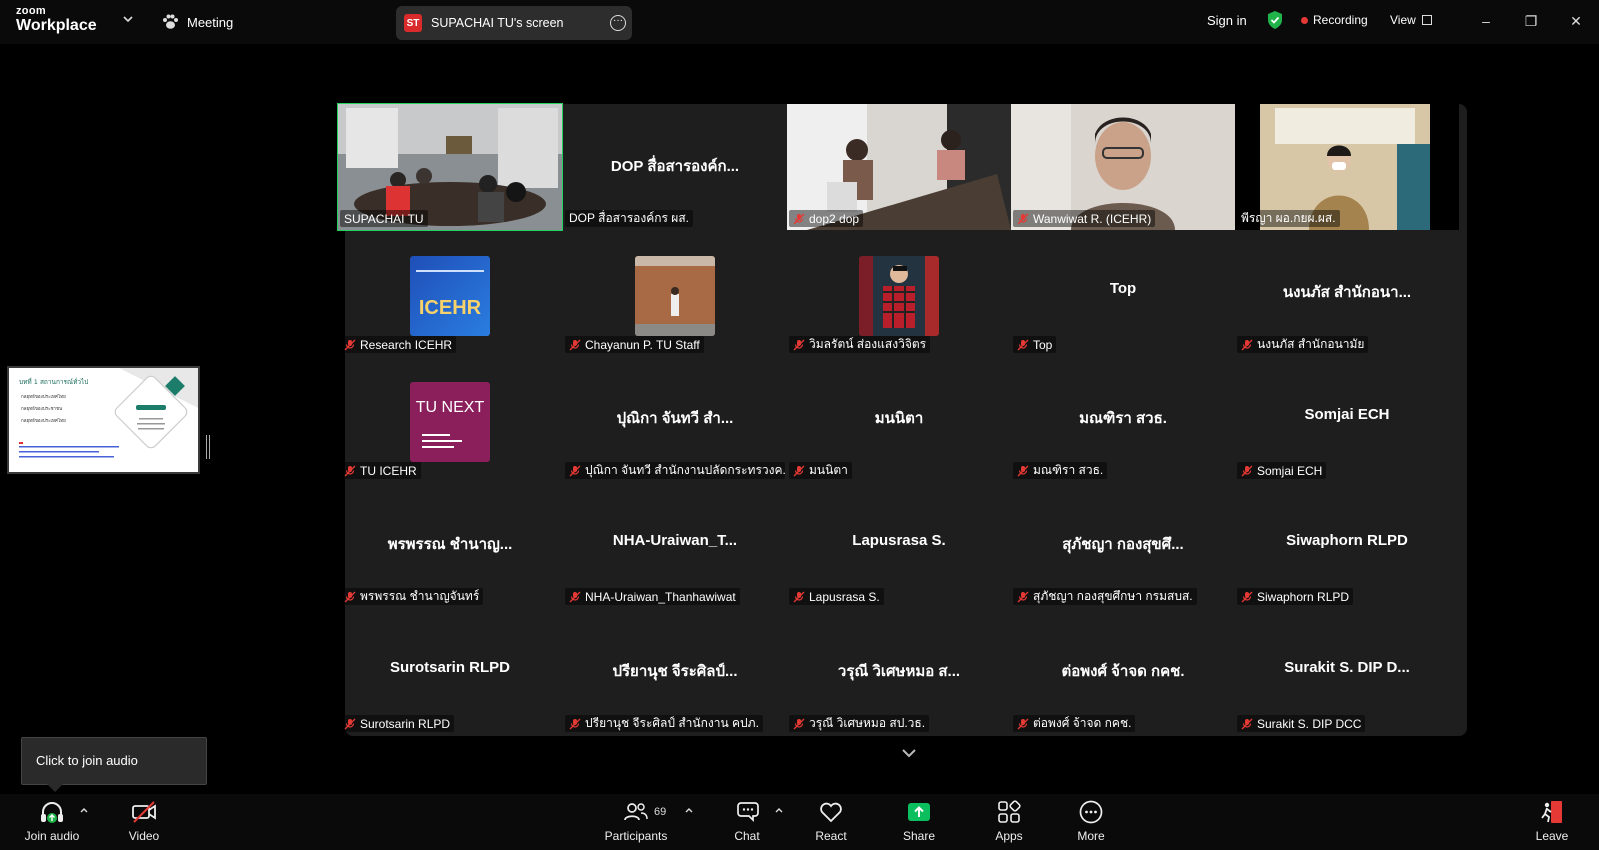  I want to click on participant-tile: Chayanun P. TU Staff, so click(675, 293).